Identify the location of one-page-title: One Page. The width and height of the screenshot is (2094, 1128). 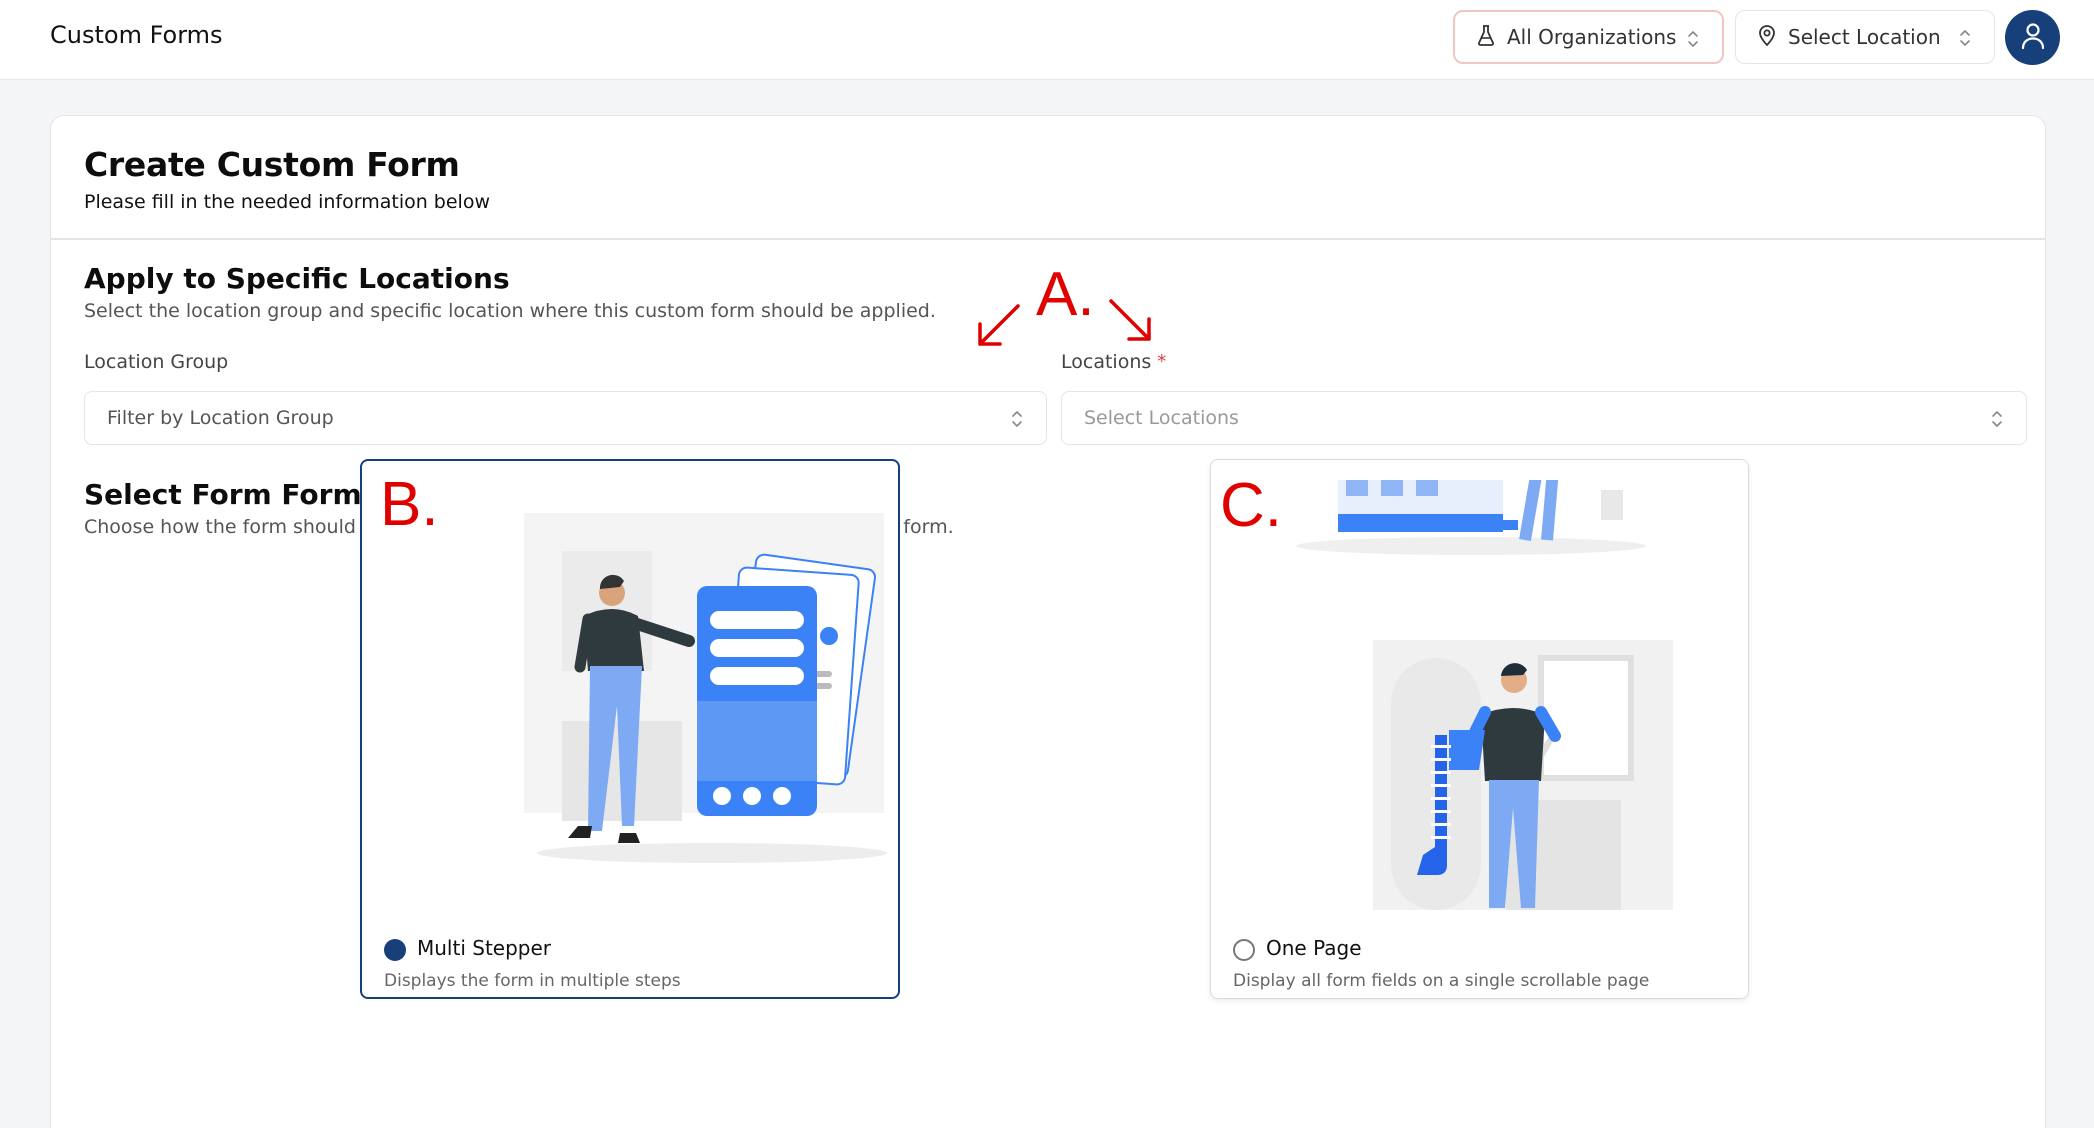
(1314, 948).